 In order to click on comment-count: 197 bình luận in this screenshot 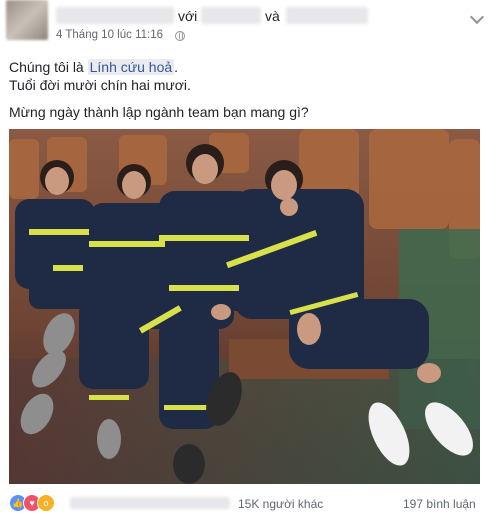, I will do `click(439, 504)`.